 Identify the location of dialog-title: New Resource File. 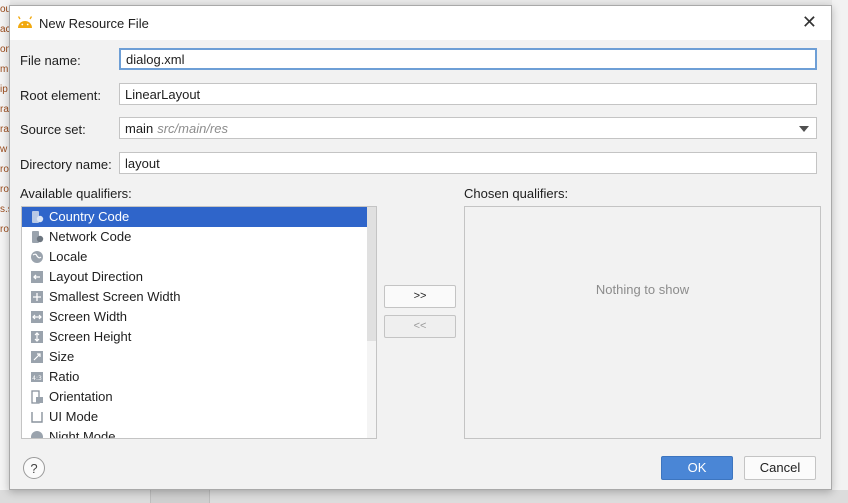
(94, 23).